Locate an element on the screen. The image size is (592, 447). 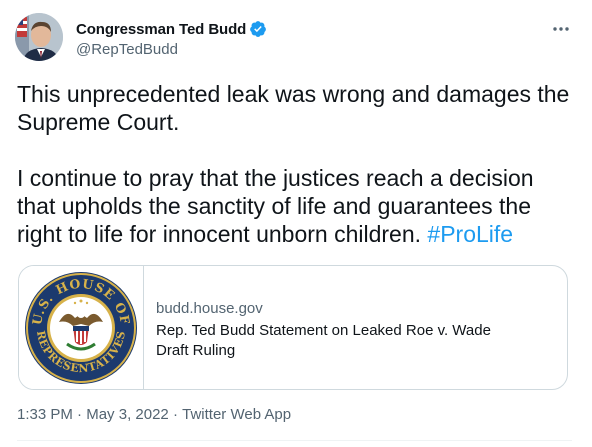
more-options-button is located at coordinates (561, 29).